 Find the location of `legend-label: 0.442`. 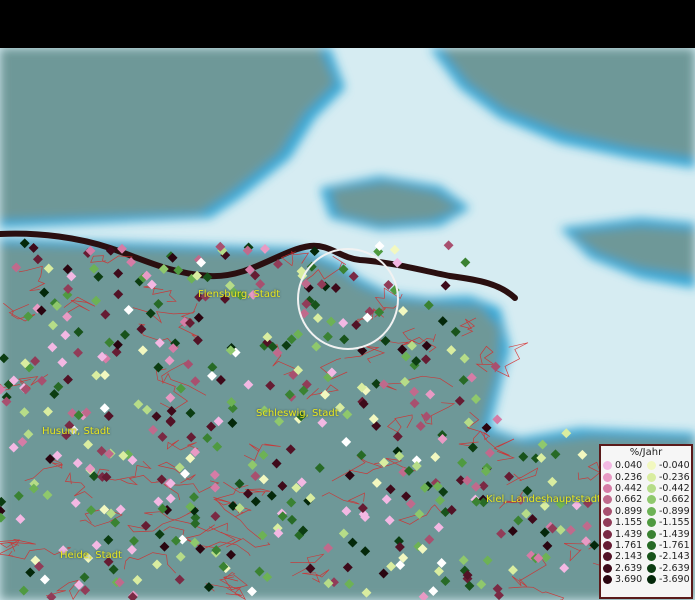

legend-label: 0.442 is located at coordinates (629, 488).